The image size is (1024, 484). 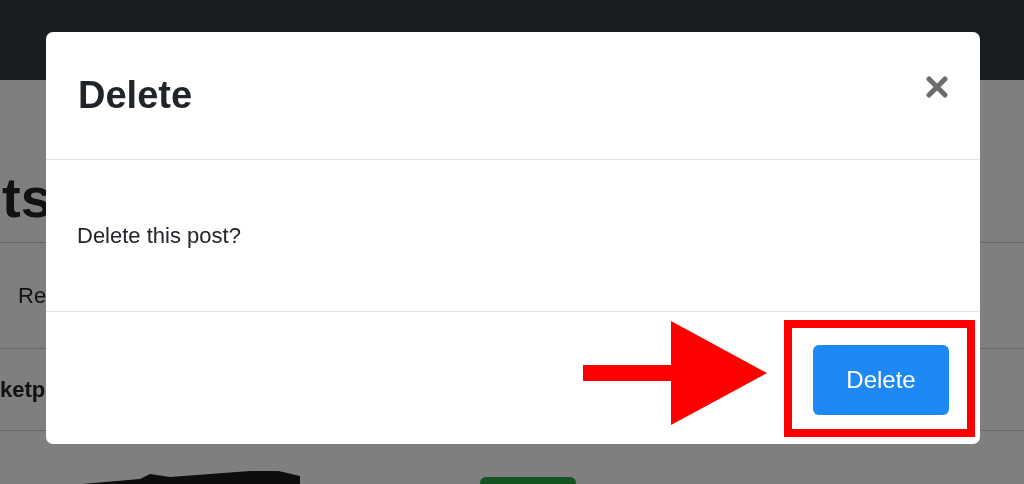 I want to click on results-text: Re, so click(x=32, y=295).